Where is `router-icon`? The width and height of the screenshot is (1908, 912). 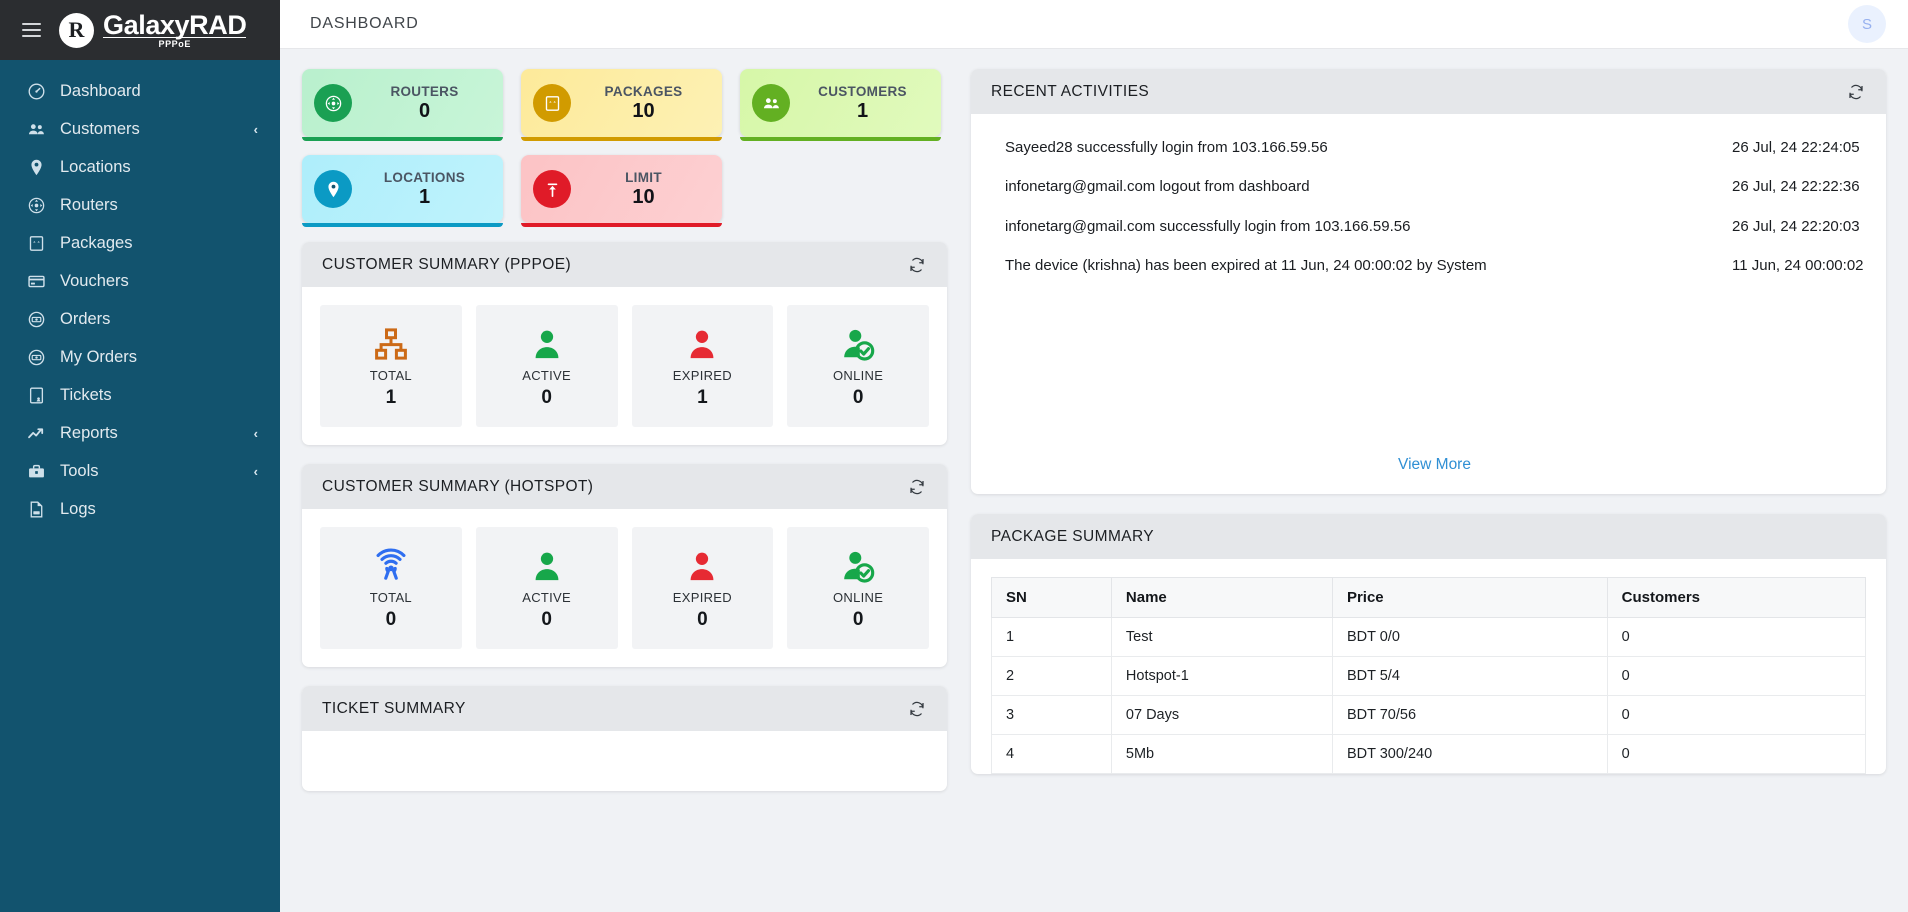 router-icon is located at coordinates (333, 103).